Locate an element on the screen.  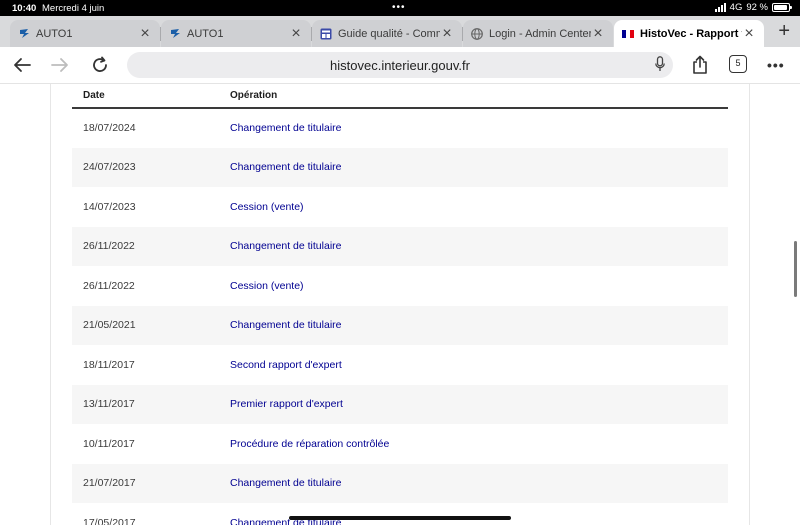
row-operation-link: Second rapport d'expert is located at coordinates (479, 365).